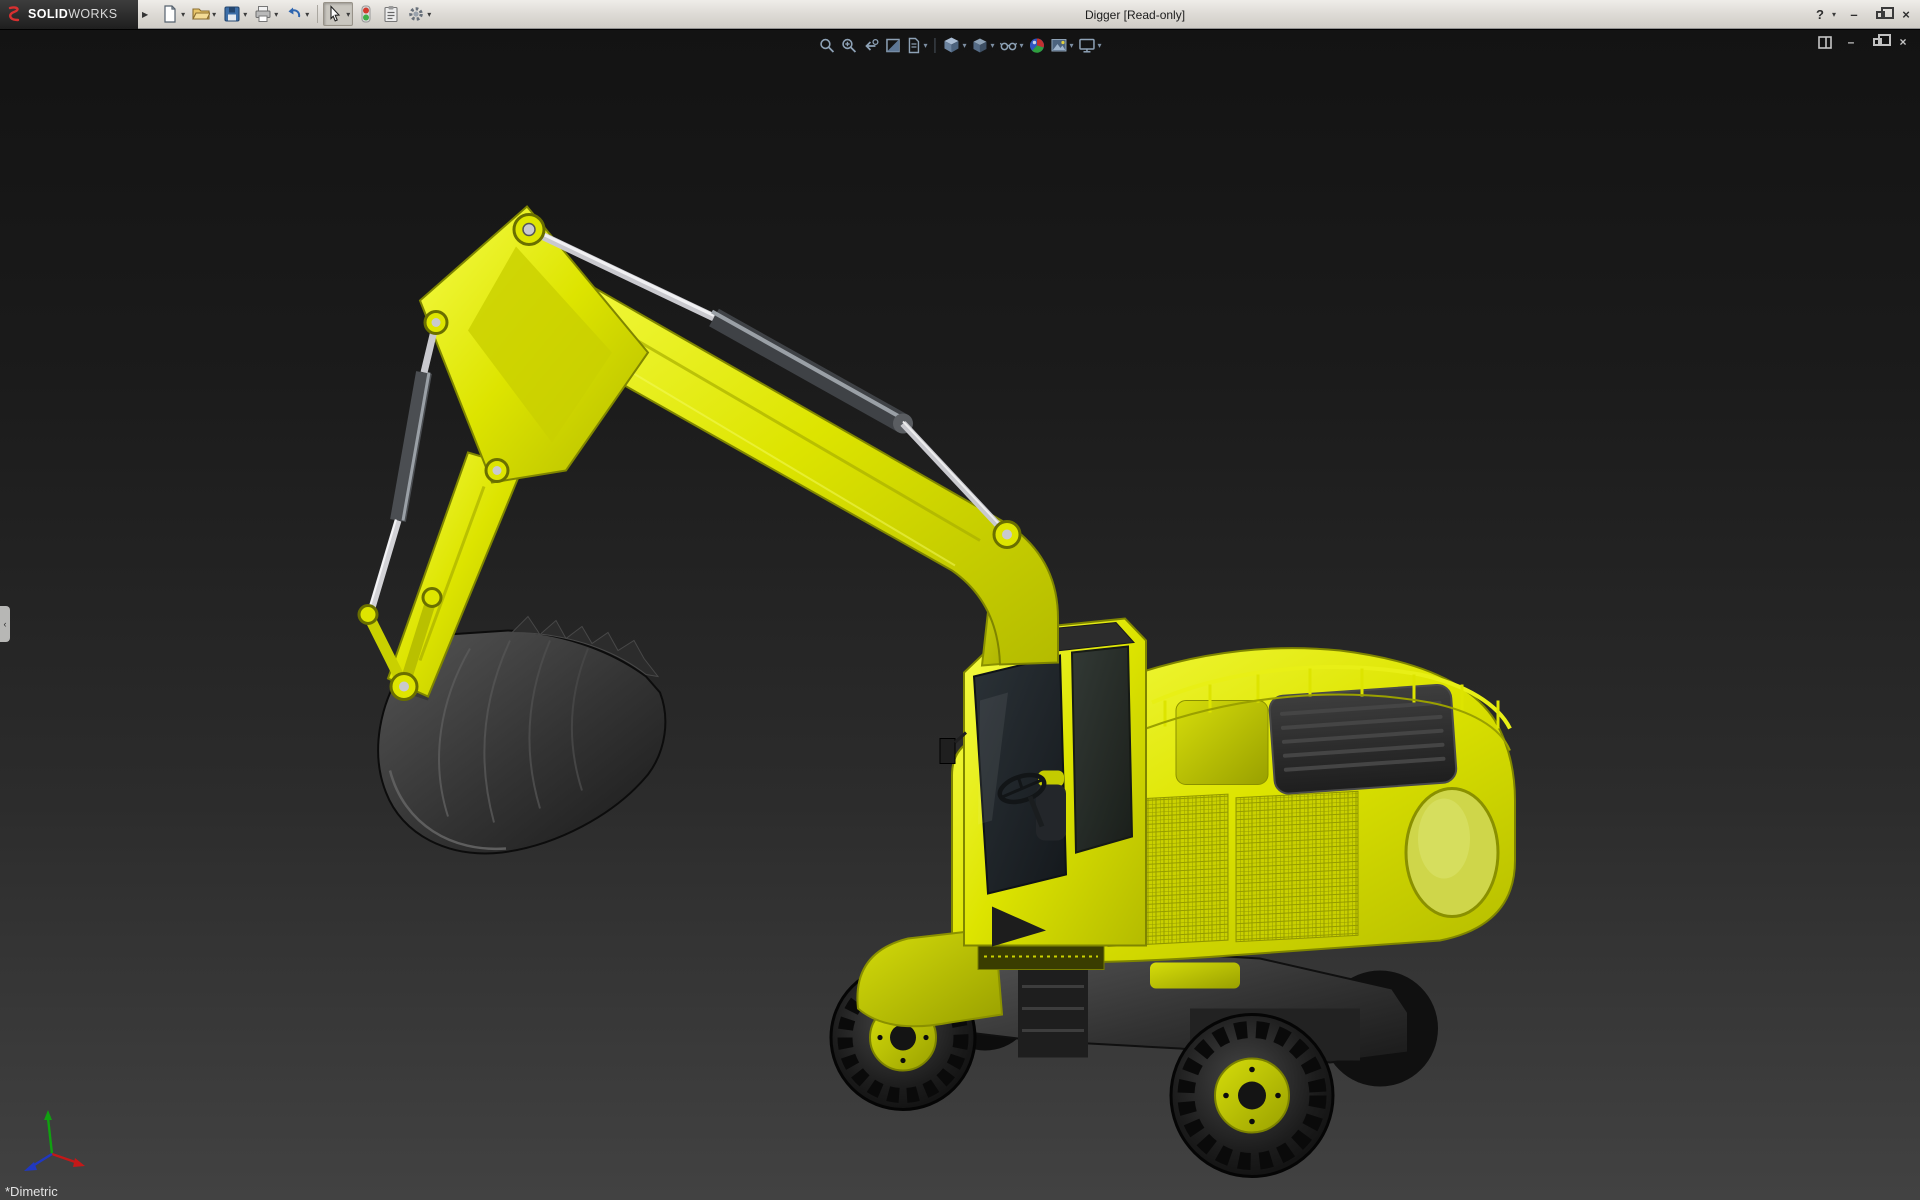  Describe the element at coordinates (1043, 782) in the screenshot. I see `cab` at that location.